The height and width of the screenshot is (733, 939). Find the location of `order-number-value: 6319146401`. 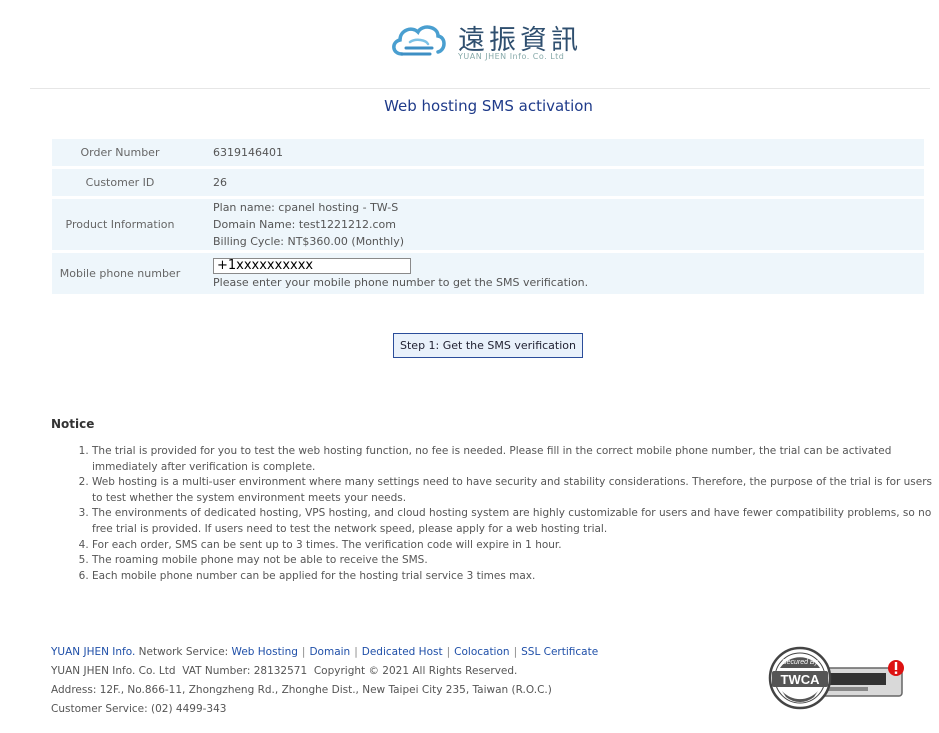

order-number-value: 6319146401 is located at coordinates (556, 152).